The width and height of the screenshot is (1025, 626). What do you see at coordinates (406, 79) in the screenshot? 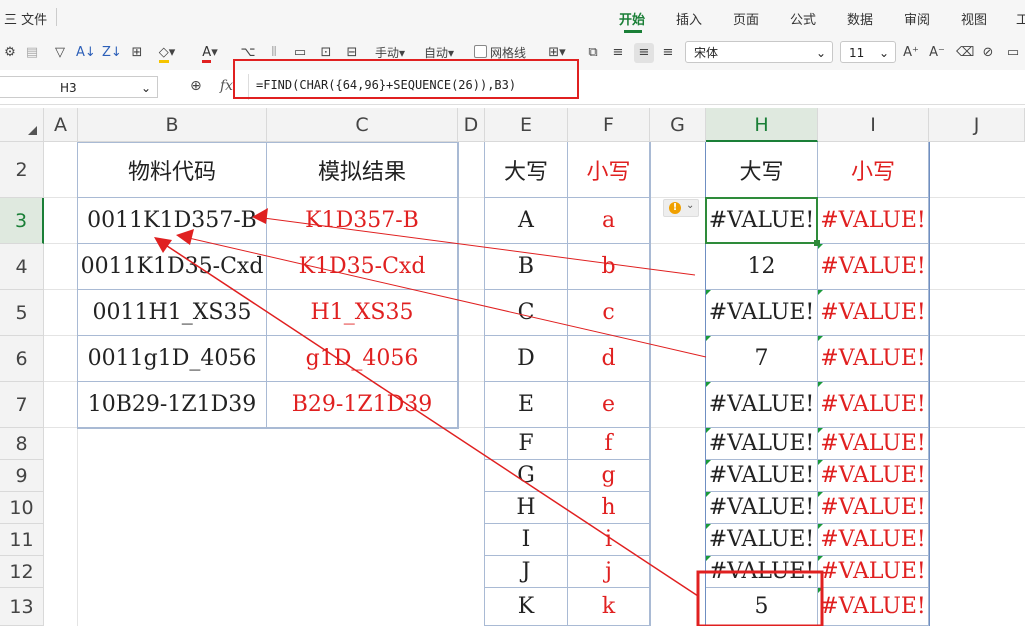
I see `formula-highlight-box` at bounding box center [406, 79].